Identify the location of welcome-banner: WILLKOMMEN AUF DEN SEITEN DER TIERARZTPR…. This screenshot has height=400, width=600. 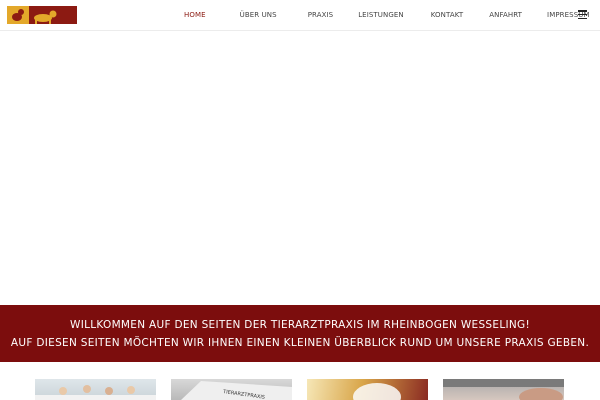
(300, 333).